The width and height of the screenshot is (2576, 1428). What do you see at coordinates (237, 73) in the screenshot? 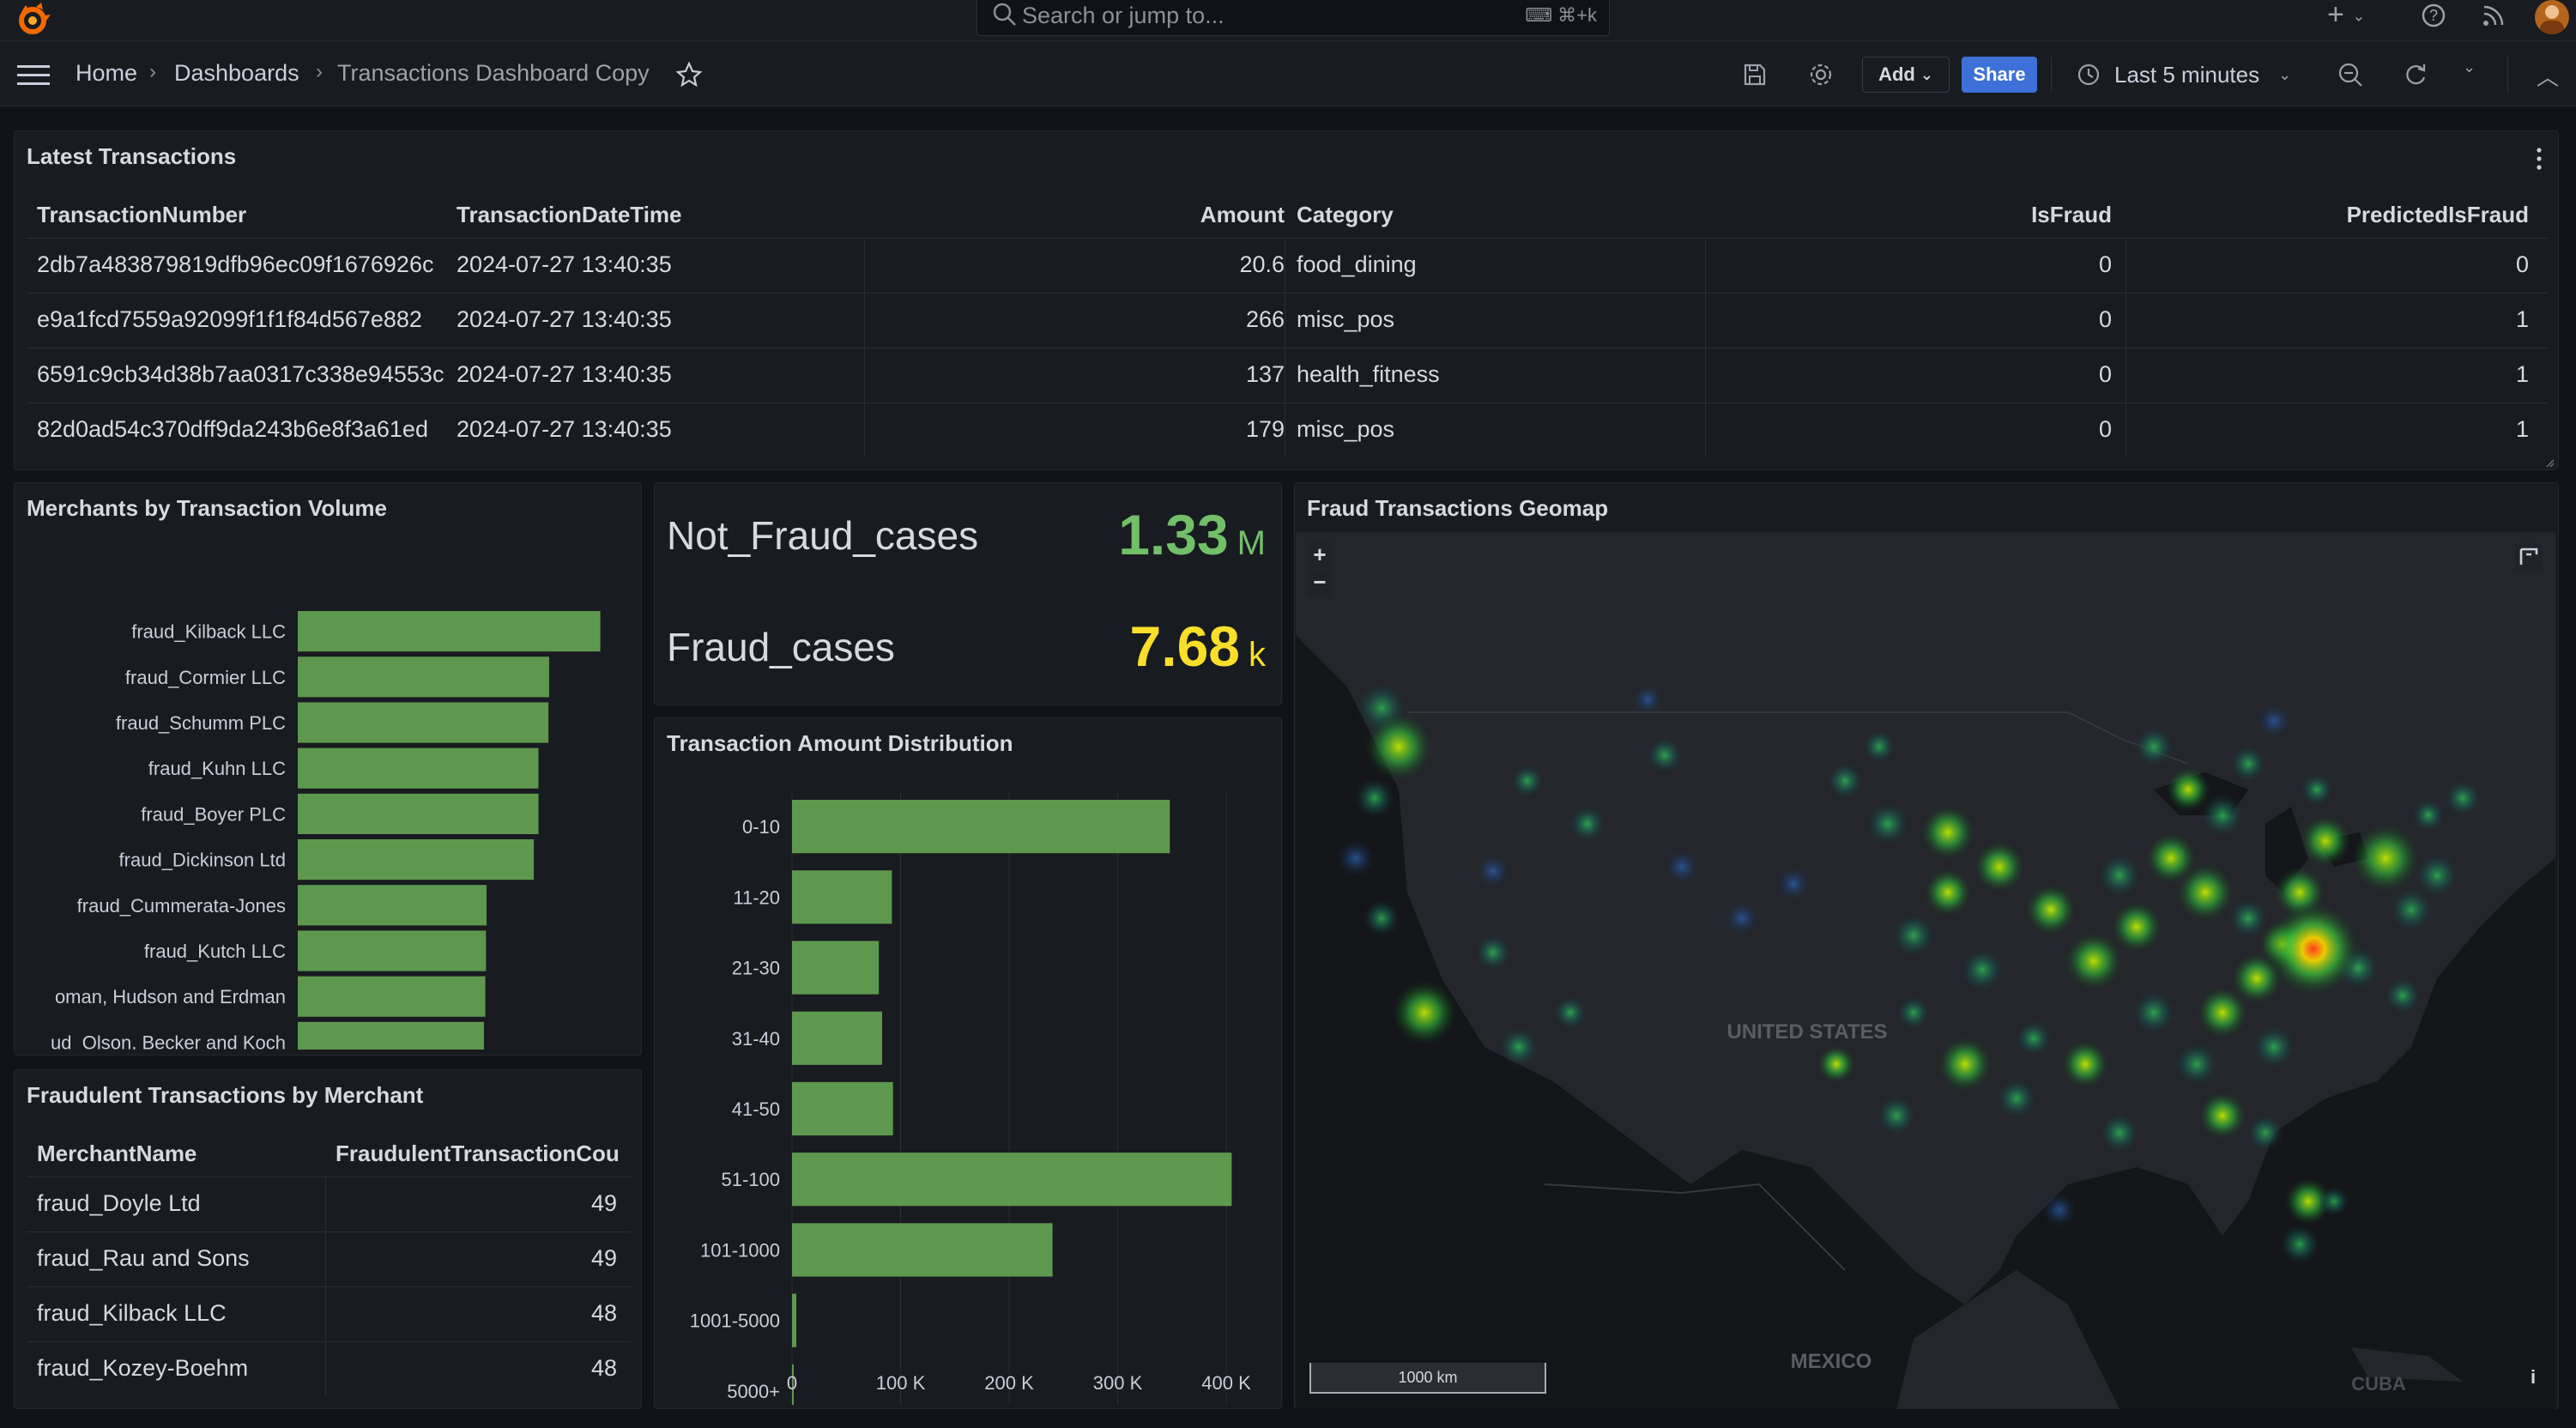
I see `breadcrumb-dashboards: Dashboards` at bounding box center [237, 73].